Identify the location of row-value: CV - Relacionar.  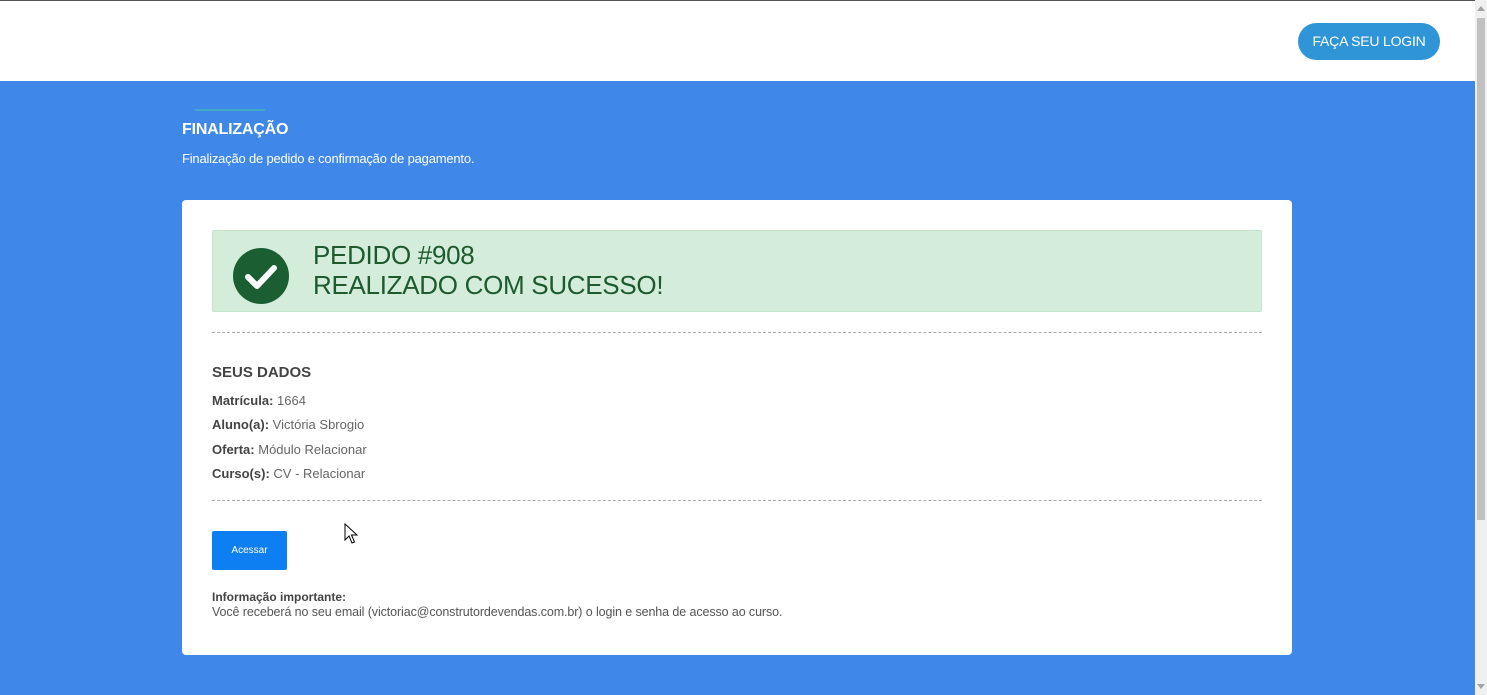
(319, 473).